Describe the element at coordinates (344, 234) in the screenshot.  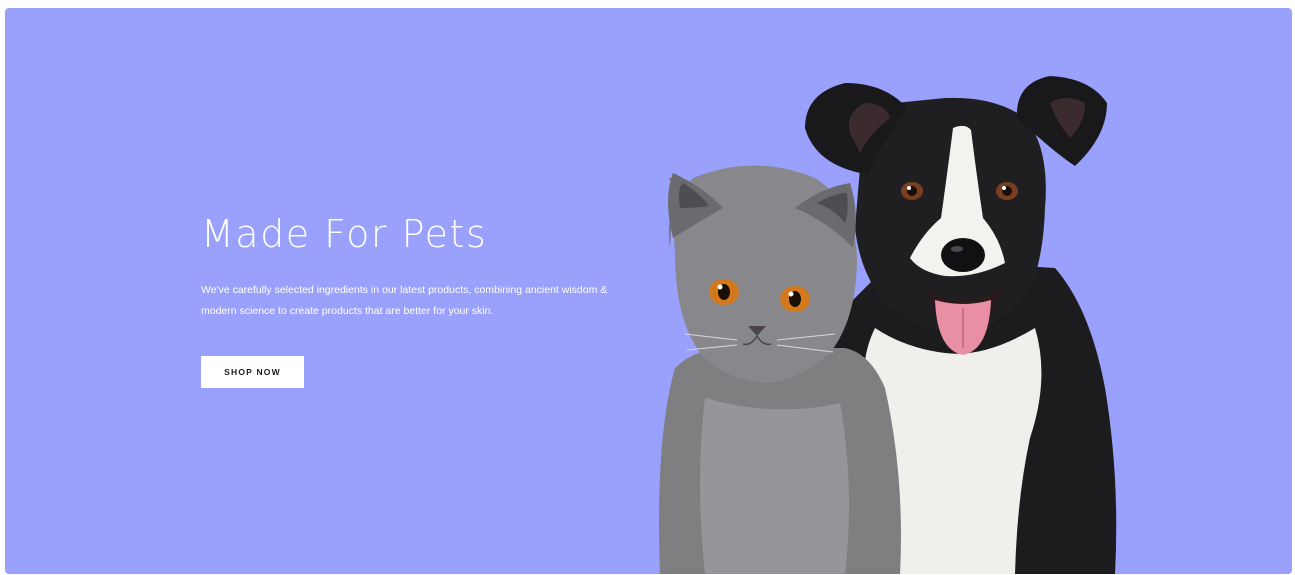
I see `hero-title: Made For Pets` at that location.